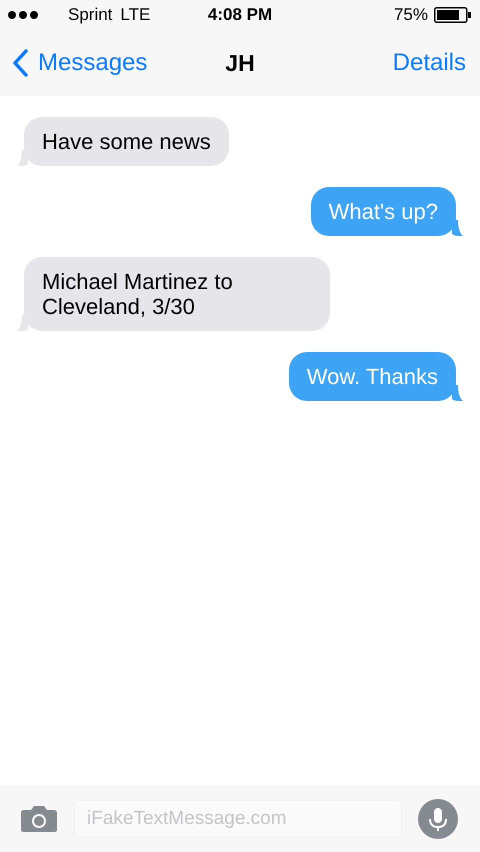 The image size is (480, 852). What do you see at coordinates (438, 818) in the screenshot?
I see `microphone-icon` at bounding box center [438, 818].